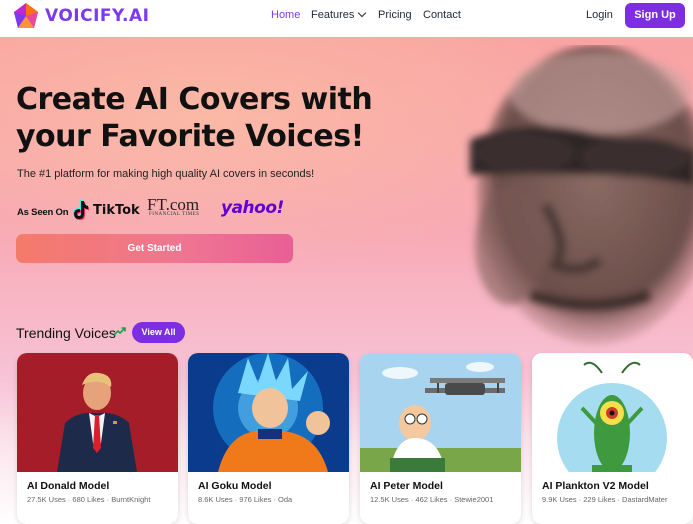 This screenshot has width=693, height=524. I want to click on nav-features-label: Features, so click(333, 15).